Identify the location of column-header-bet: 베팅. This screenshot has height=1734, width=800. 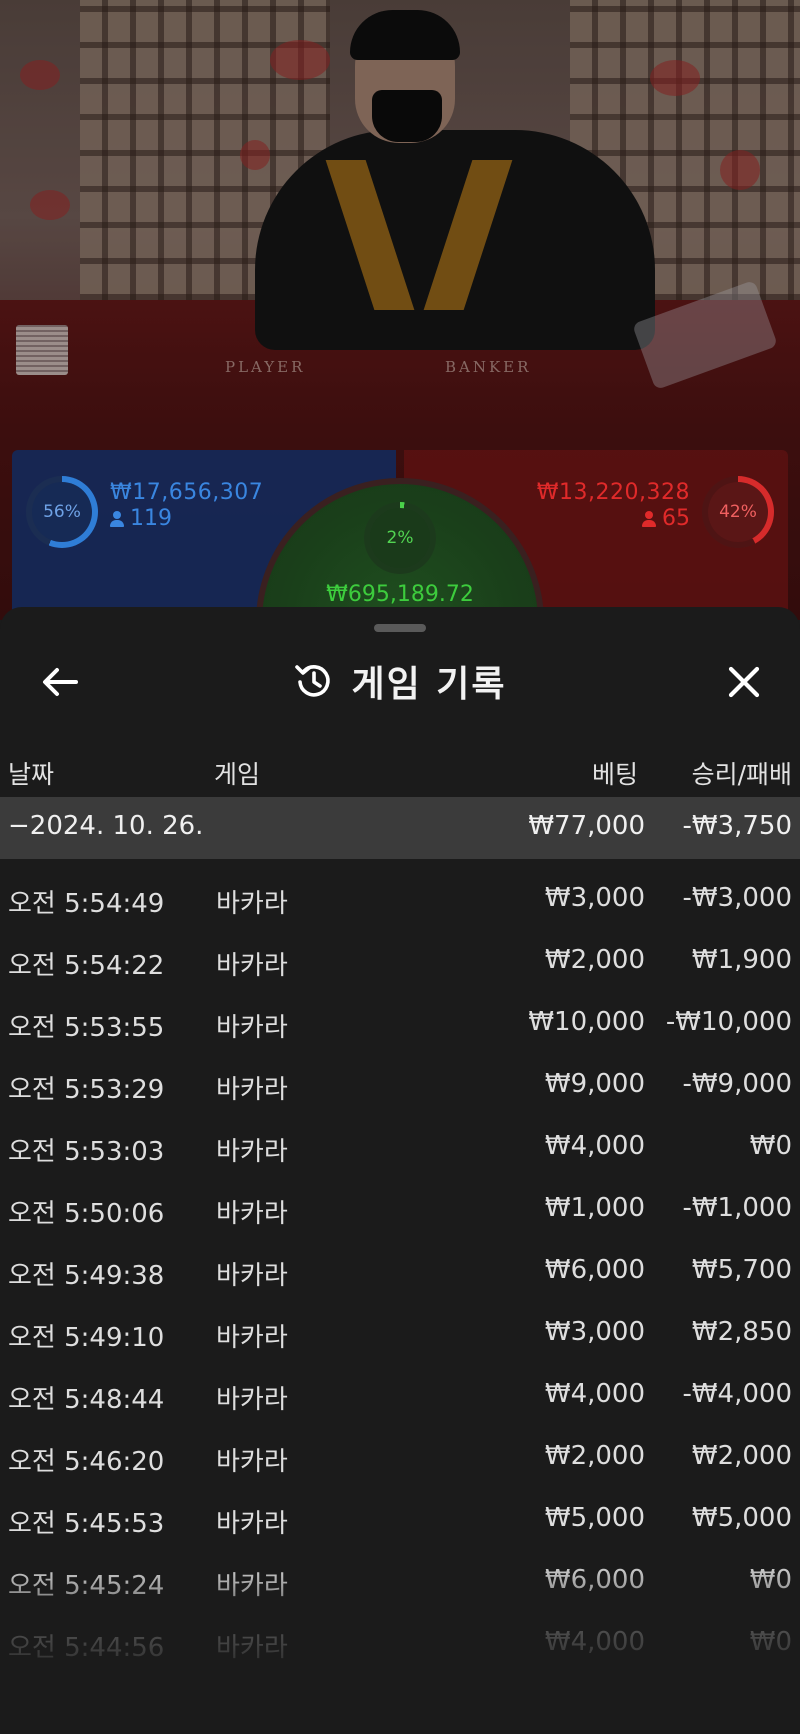
(614, 774).